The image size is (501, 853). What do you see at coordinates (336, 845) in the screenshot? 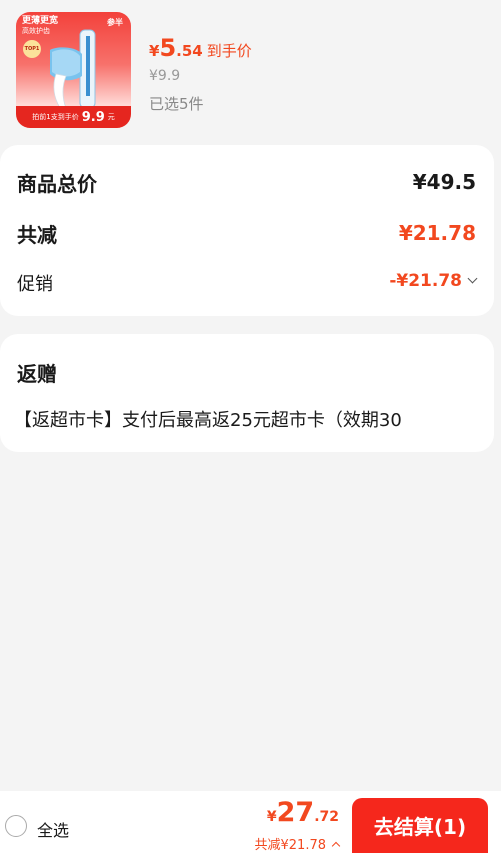
I see `chevron-up-icon` at bounding box center [336, 845].